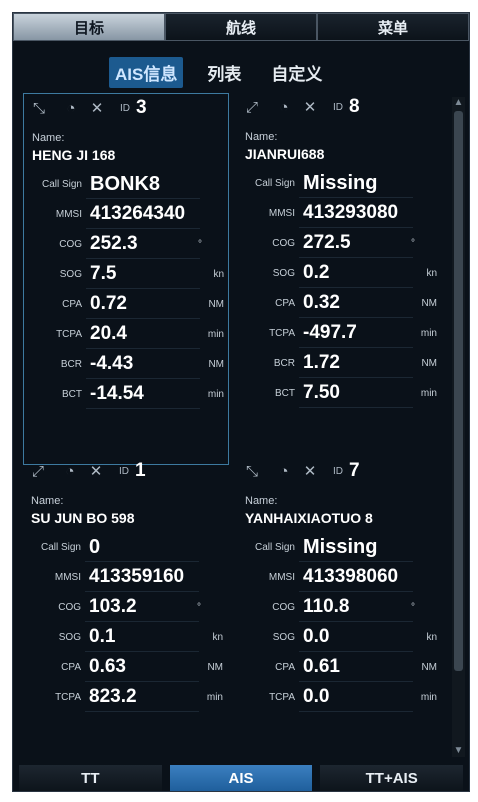 Image resolution: width=478 pixels, height=802 pixels. I want to click on row-call-sign: Call Sign 0, so click(126, 548).